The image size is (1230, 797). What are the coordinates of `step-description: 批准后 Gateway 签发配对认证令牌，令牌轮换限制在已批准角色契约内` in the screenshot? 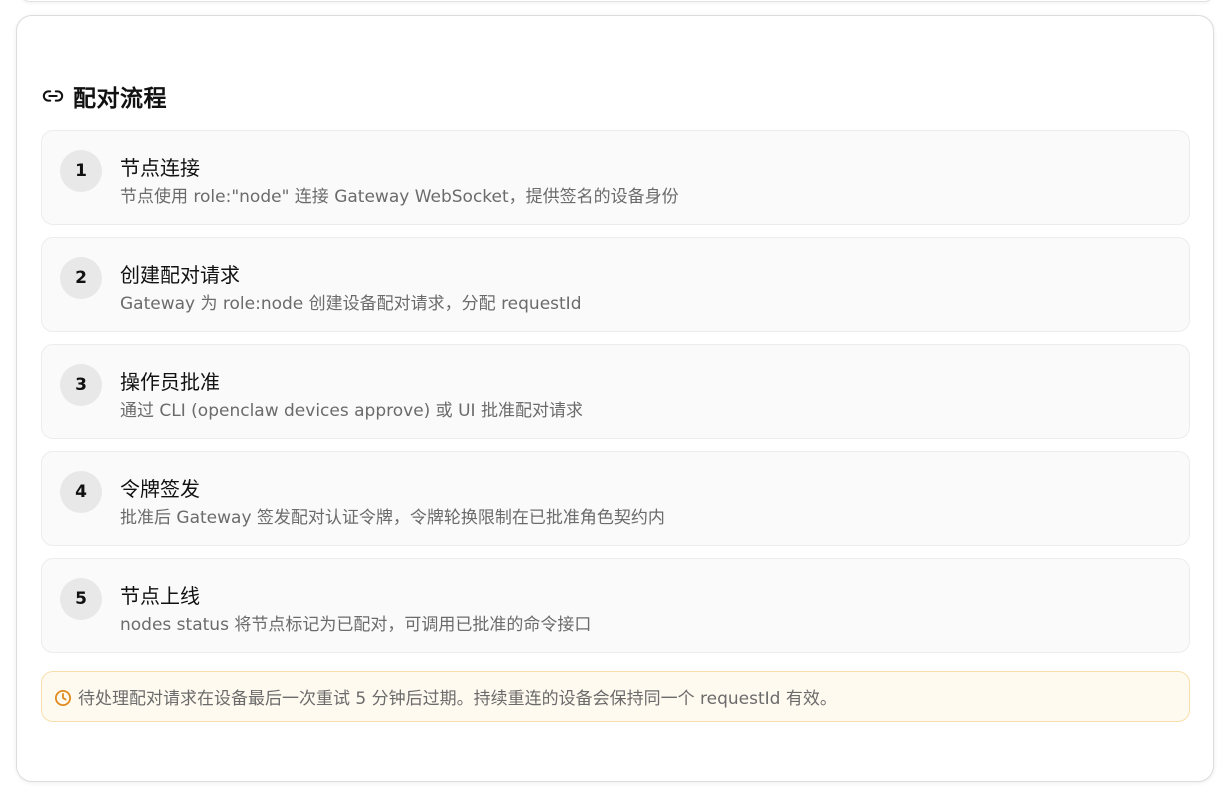 It's located at (392, 518).